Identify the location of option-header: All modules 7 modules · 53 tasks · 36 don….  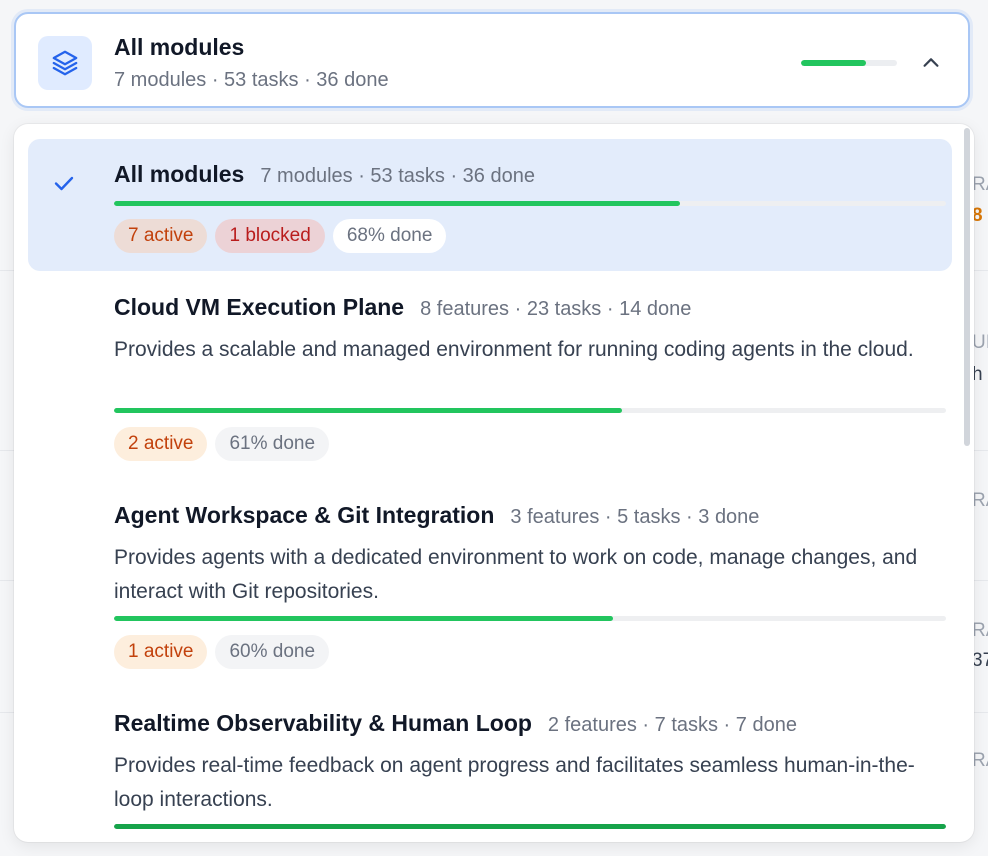
(324, 174).